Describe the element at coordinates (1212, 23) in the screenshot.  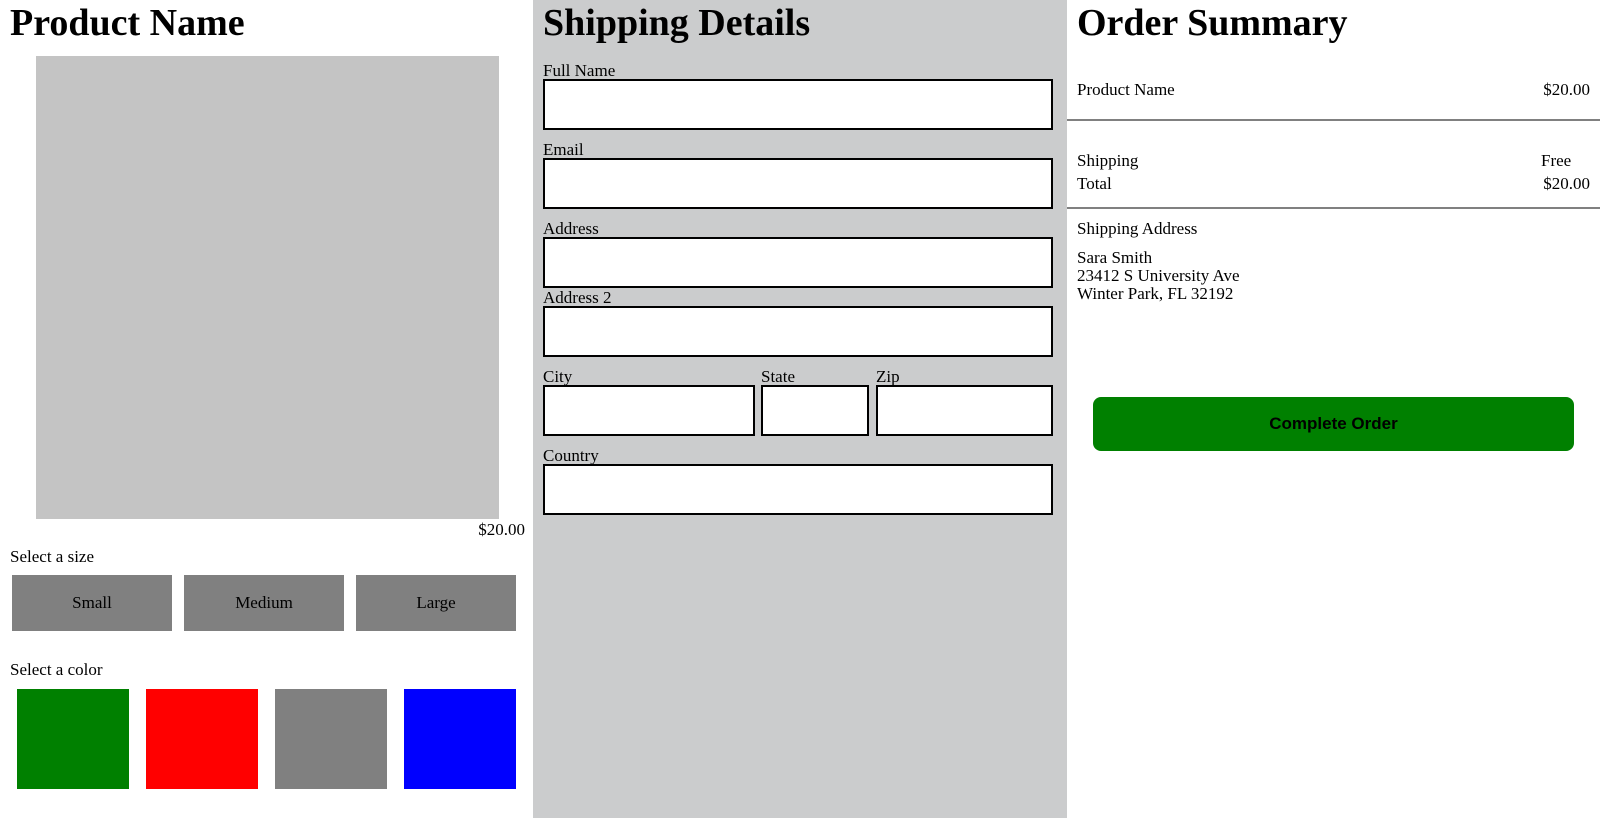
I see `summary-title: Order Summary` at that location.